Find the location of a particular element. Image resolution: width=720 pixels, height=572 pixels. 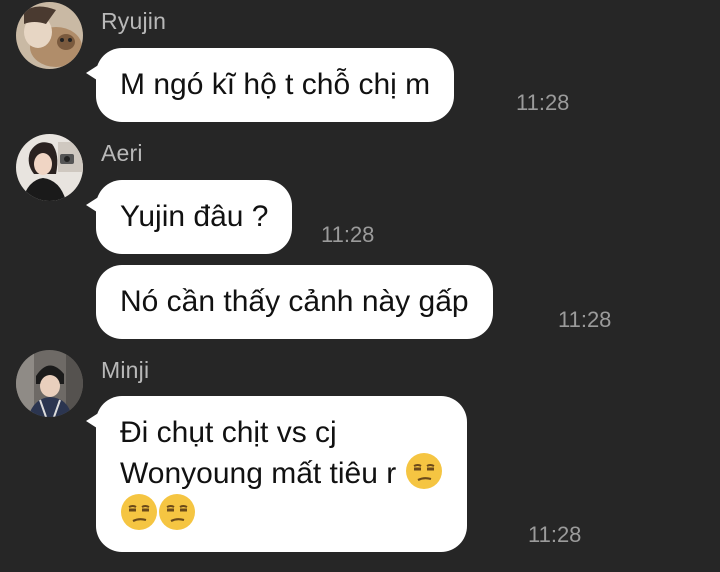

message-text-line: Đi chụt chịt vs cj is located at coordinates (228, 432).